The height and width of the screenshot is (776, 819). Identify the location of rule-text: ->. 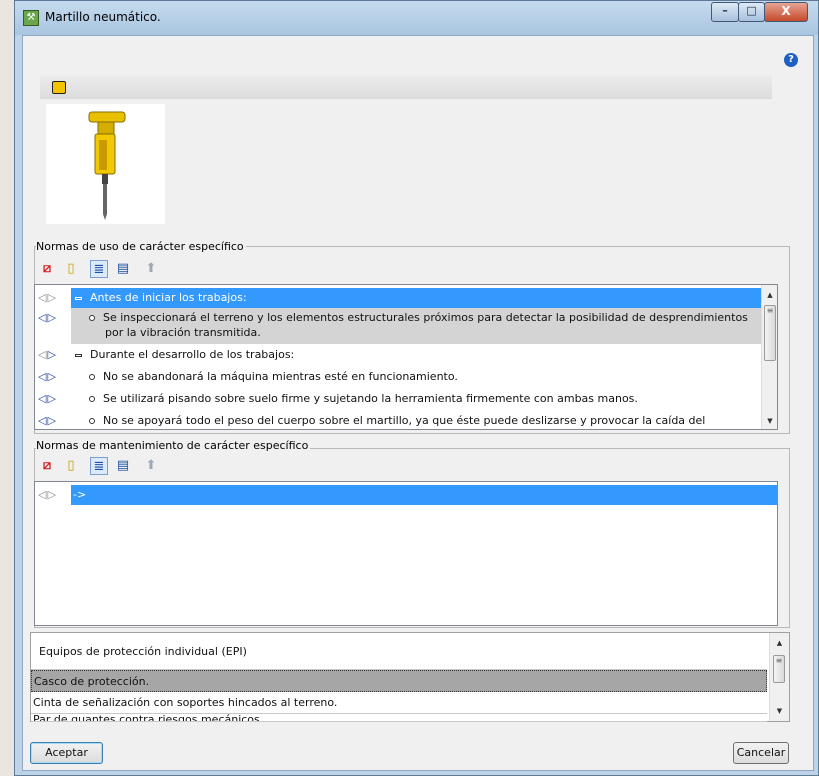
(80, 494).